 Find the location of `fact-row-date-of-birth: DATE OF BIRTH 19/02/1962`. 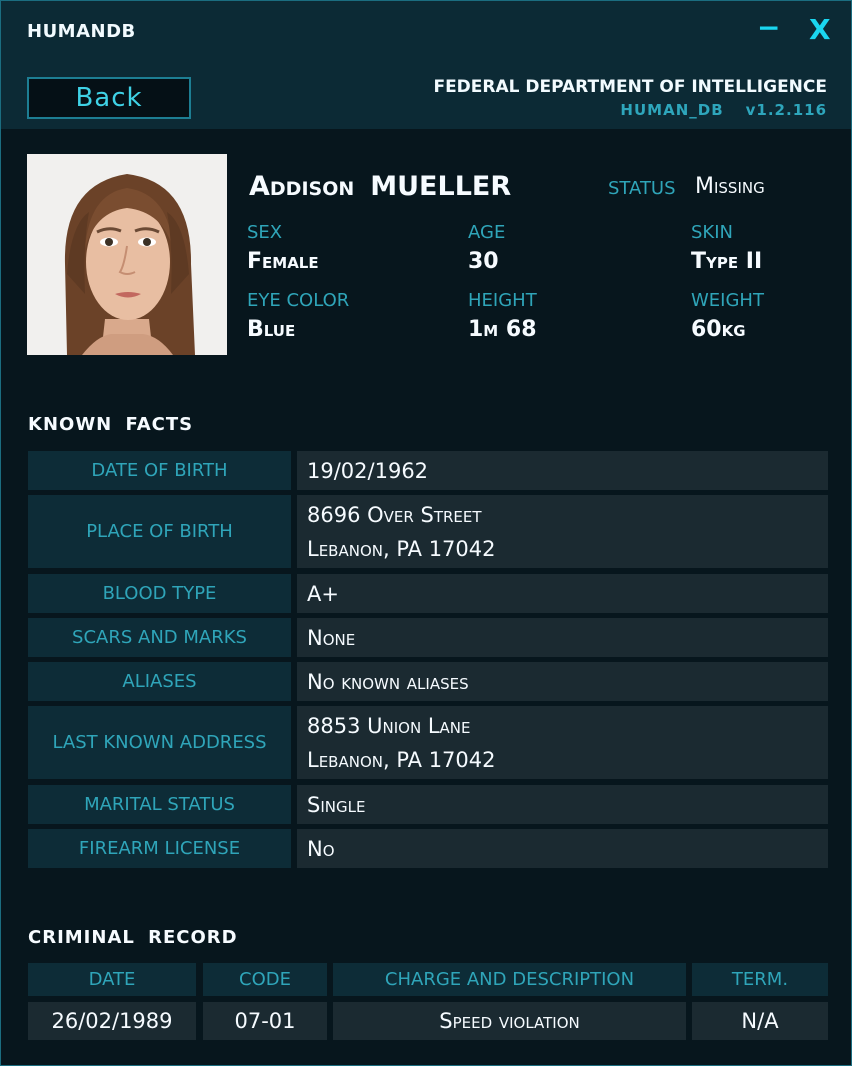

fact-row-date-of-birth: DATE OF BIRTH 19/02/1962 is located at coordinates (428, 470).